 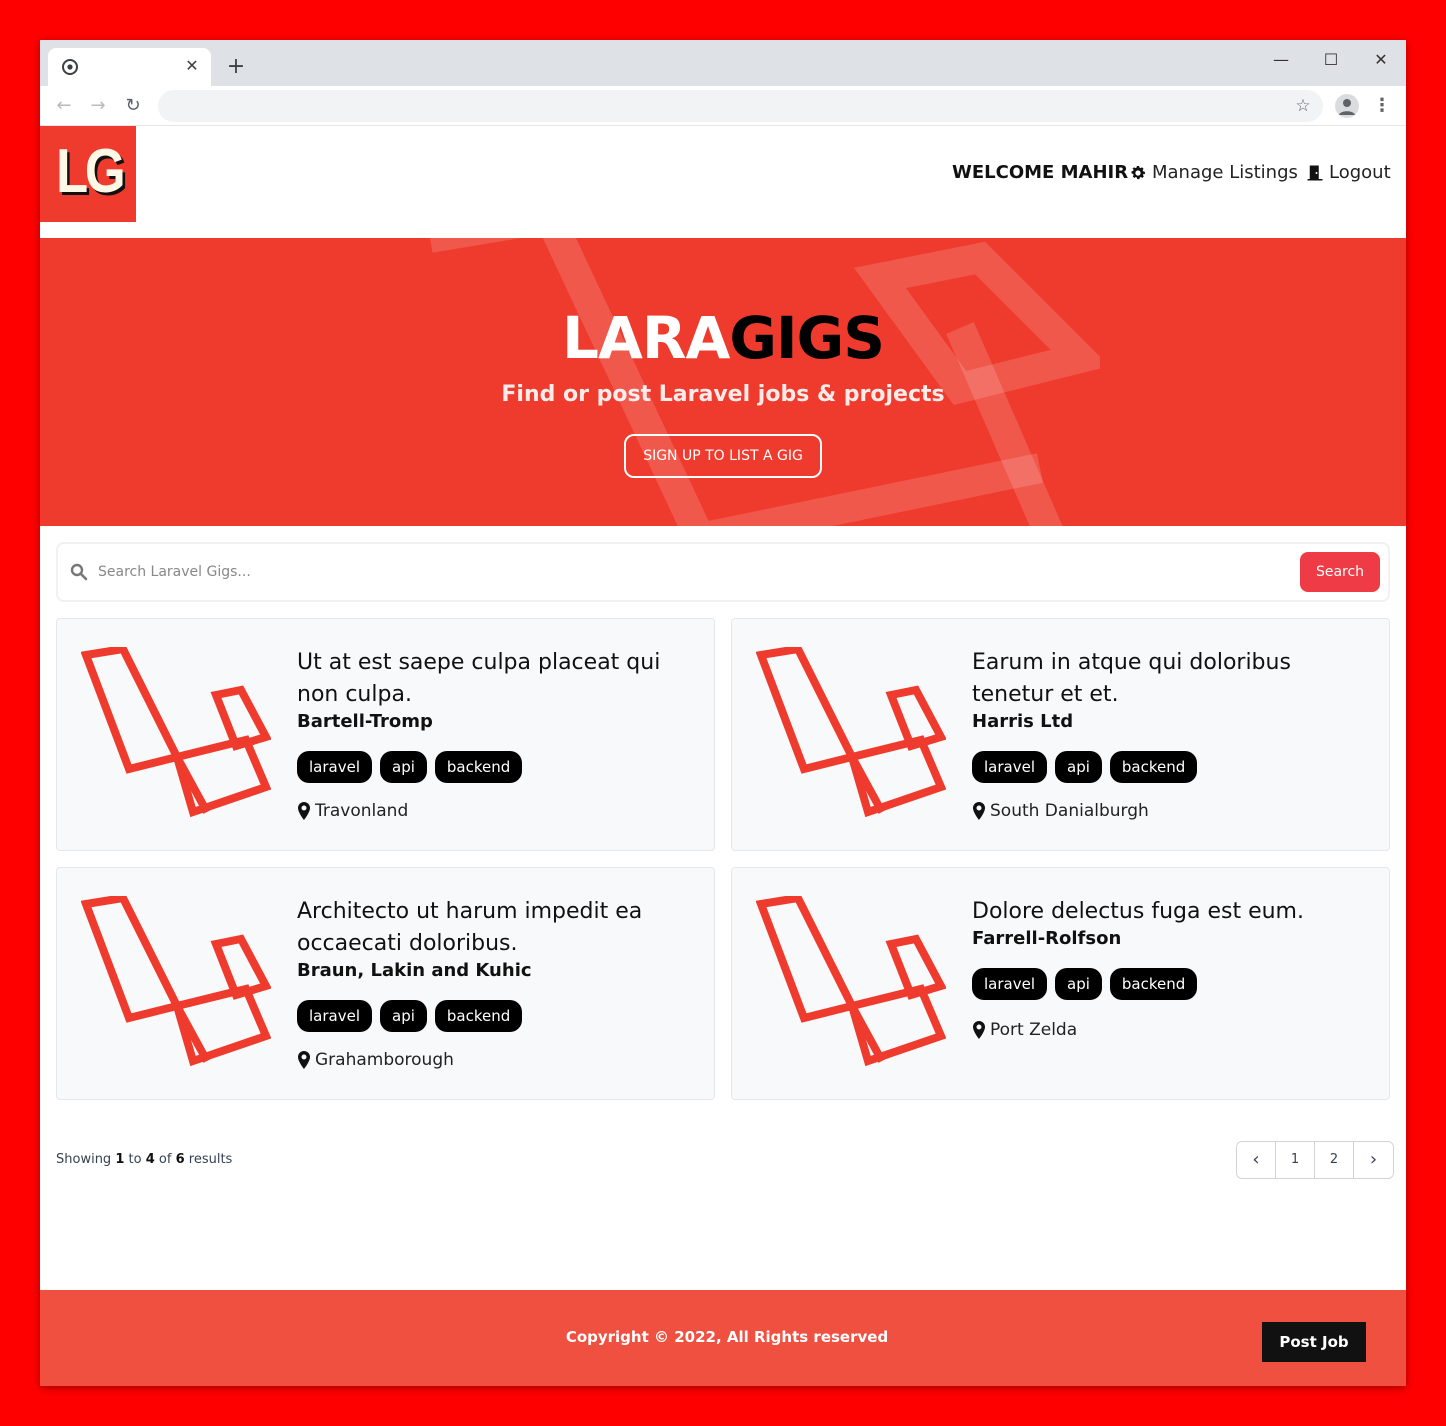 I want to click on hero-title: LARAGIGS, so click(x=723, y=338).